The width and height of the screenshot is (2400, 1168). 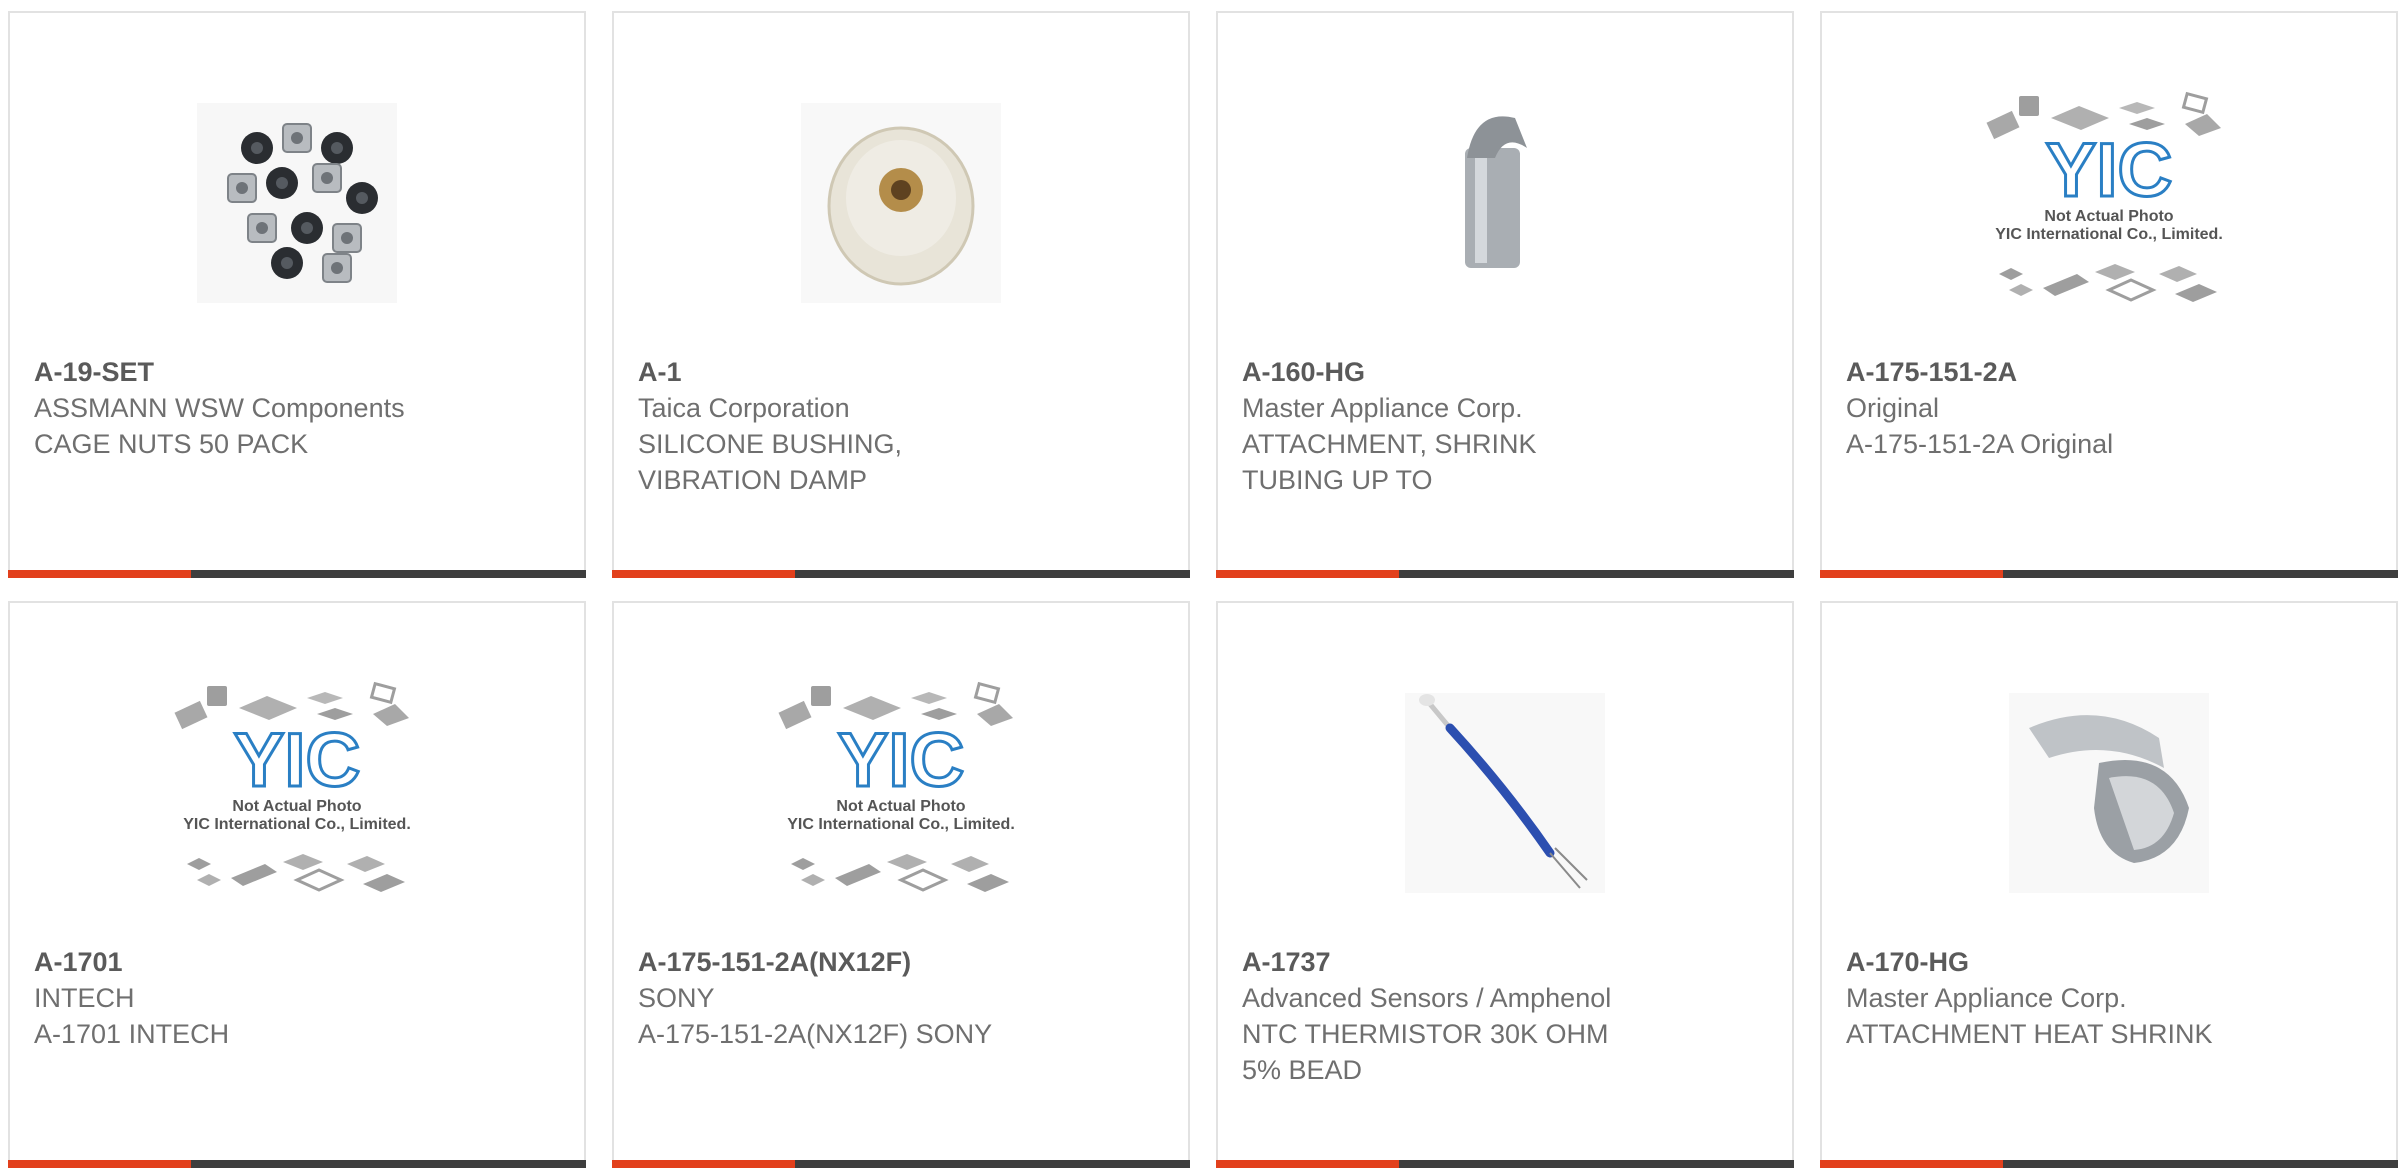 I want to click on manufacturer-name: INTECH, so click(x=84, y=998).